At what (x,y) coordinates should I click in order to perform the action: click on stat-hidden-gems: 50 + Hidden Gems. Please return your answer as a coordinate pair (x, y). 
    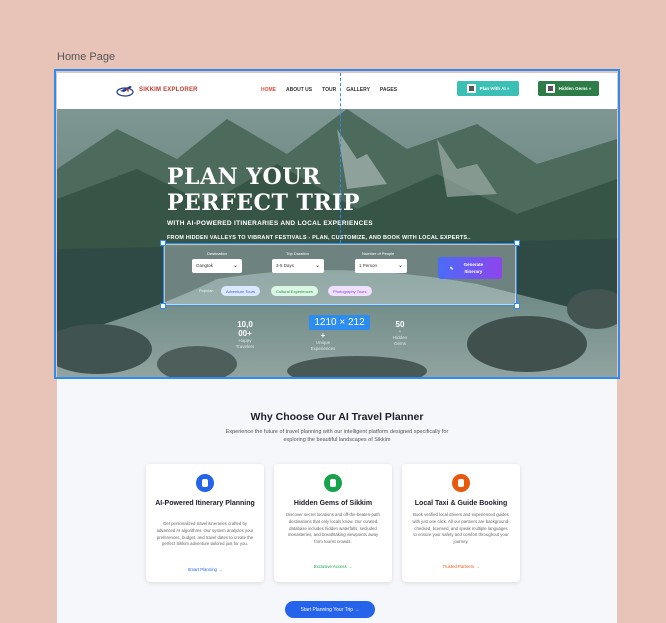
    Looking at the image, I should click on (400, 333).